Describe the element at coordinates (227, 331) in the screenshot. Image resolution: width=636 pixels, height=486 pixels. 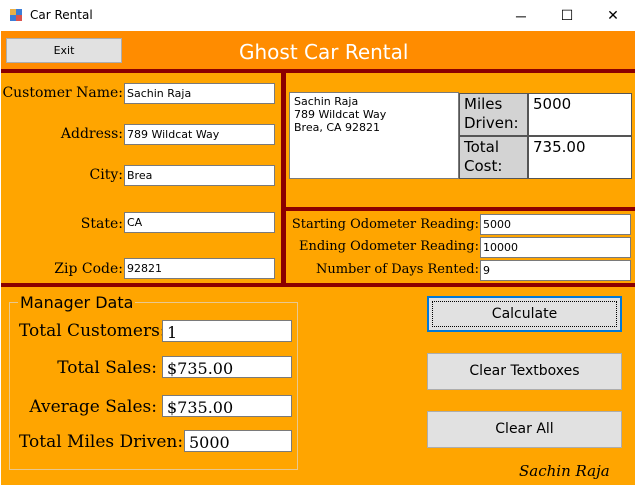
I see `total-customers-field: 1` at that location.